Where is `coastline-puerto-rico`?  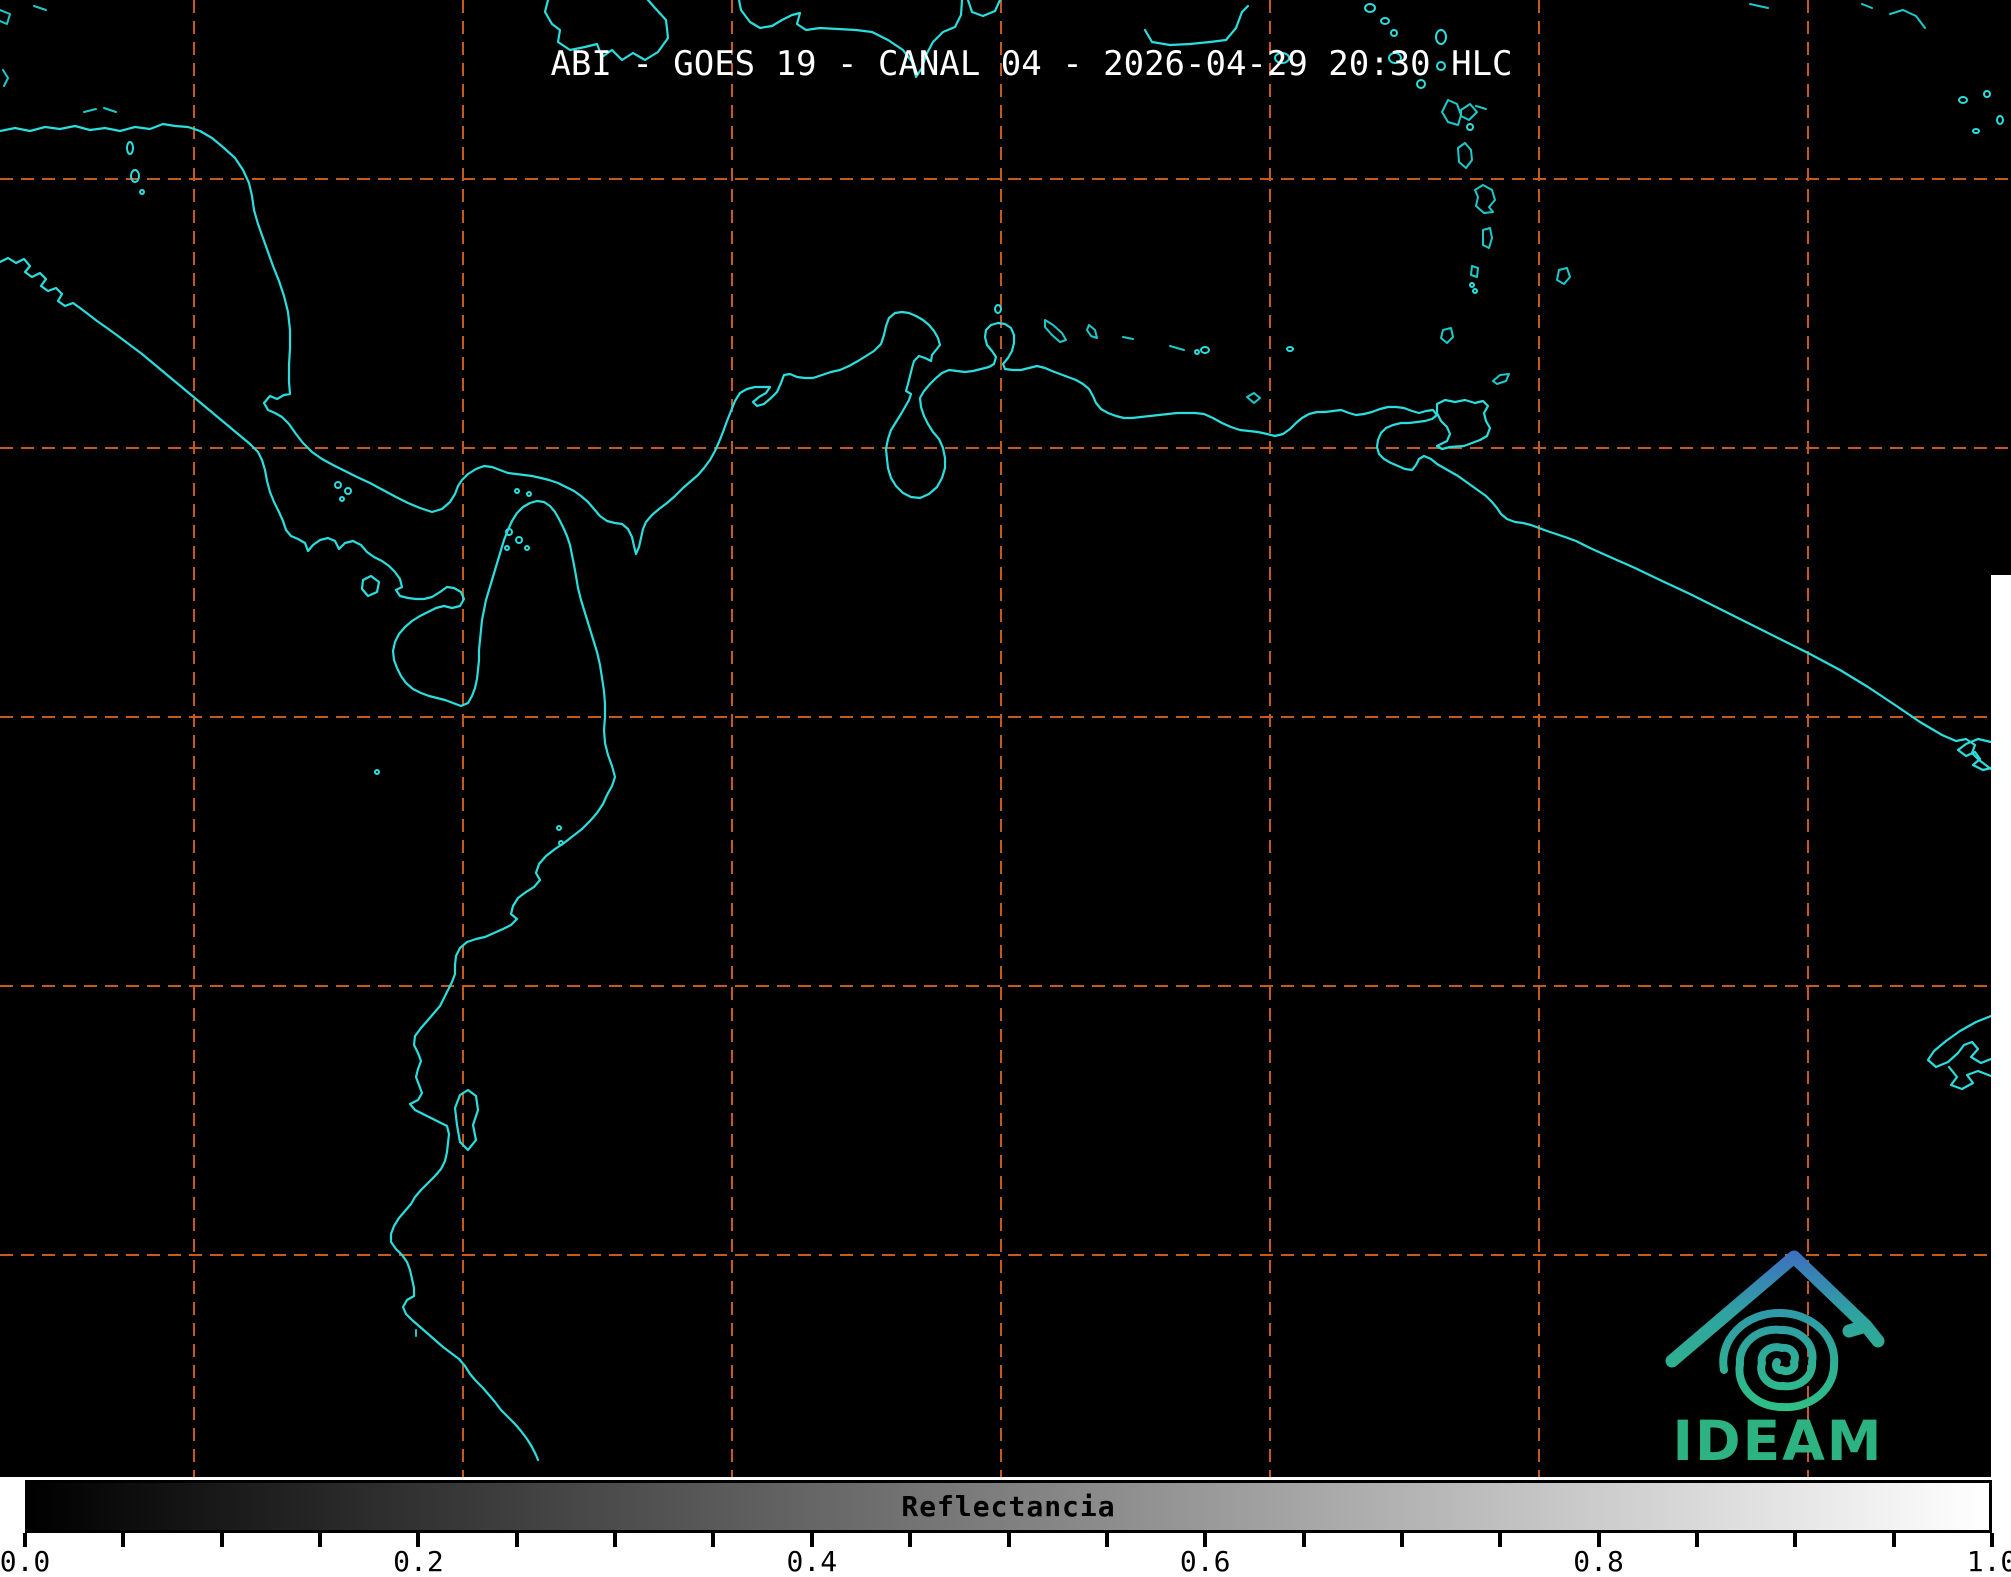
coastline-puerto-rico is located at coordinates (1196, 25).